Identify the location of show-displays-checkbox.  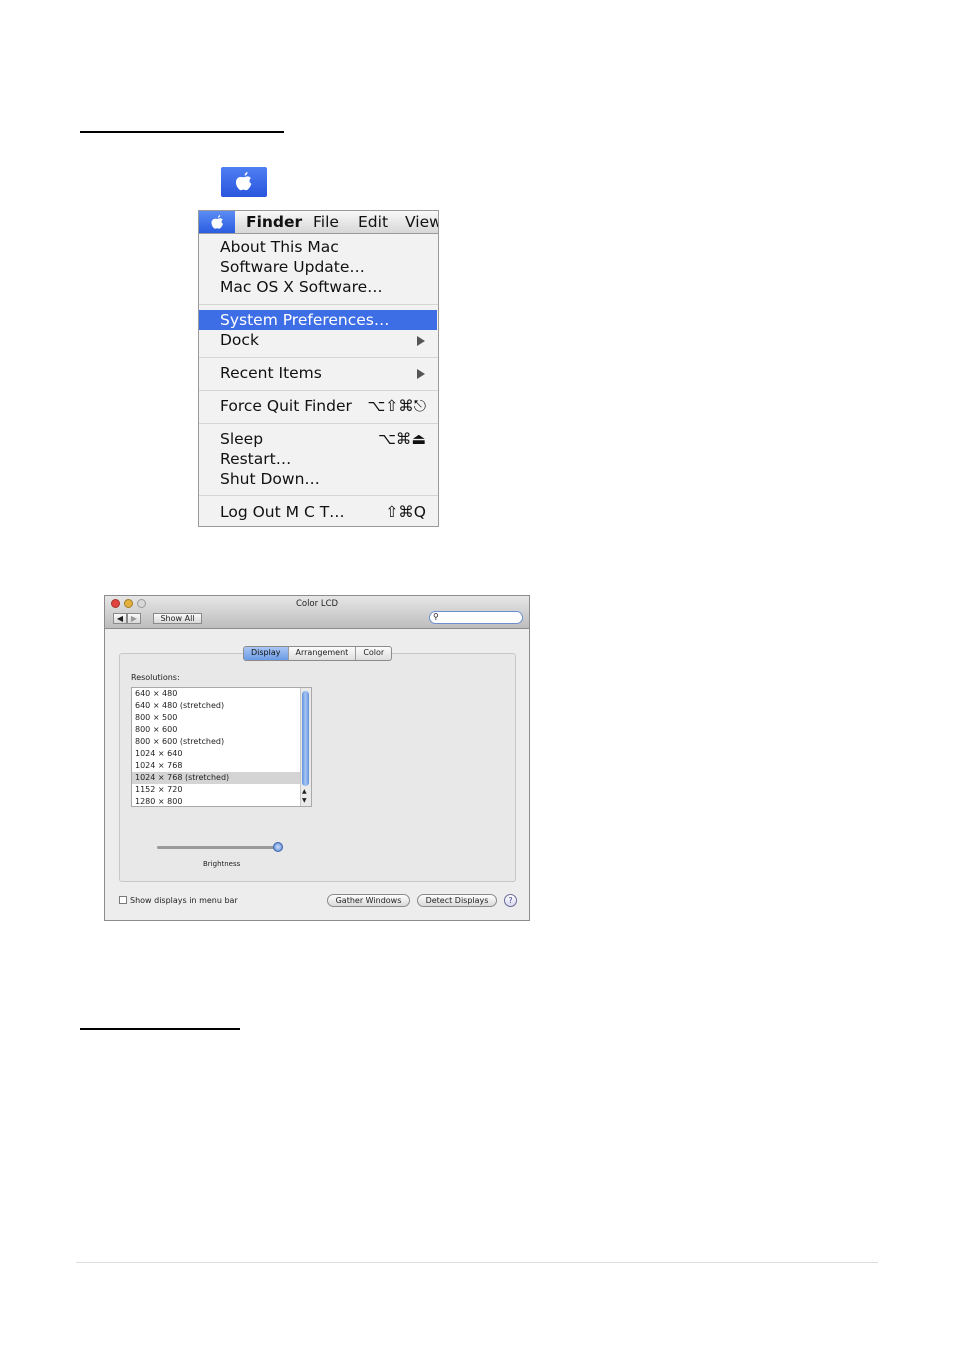
(123, 900).